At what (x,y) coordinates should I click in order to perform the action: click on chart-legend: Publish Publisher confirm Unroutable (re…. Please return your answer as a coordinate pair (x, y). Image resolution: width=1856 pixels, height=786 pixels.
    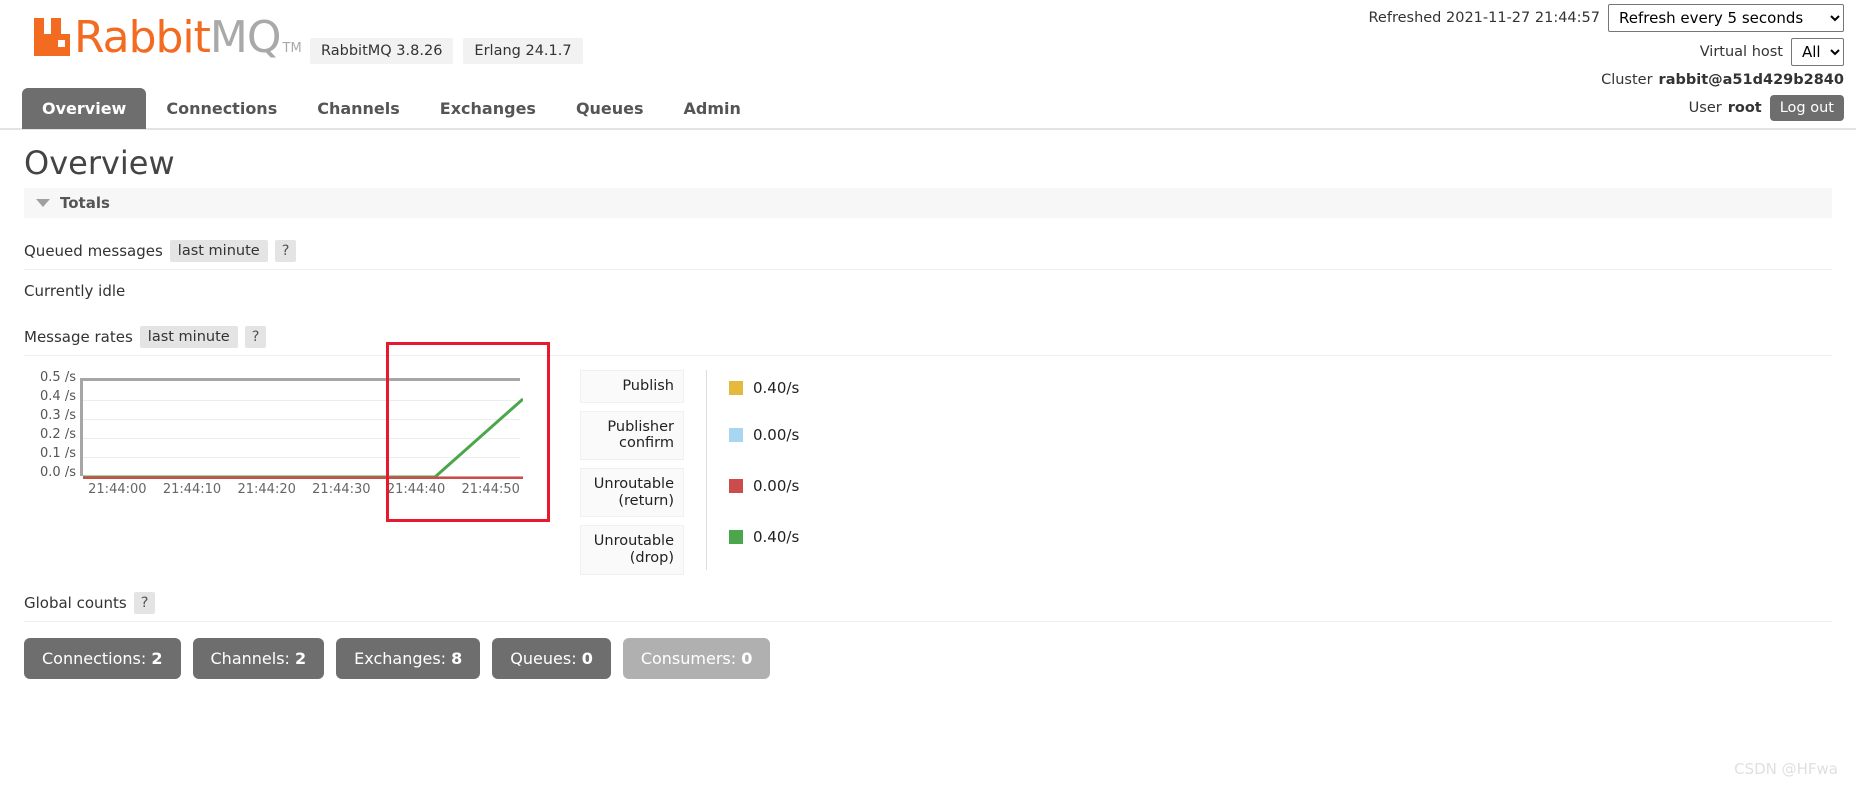
    Looking at the image, I should click on (689, 472).